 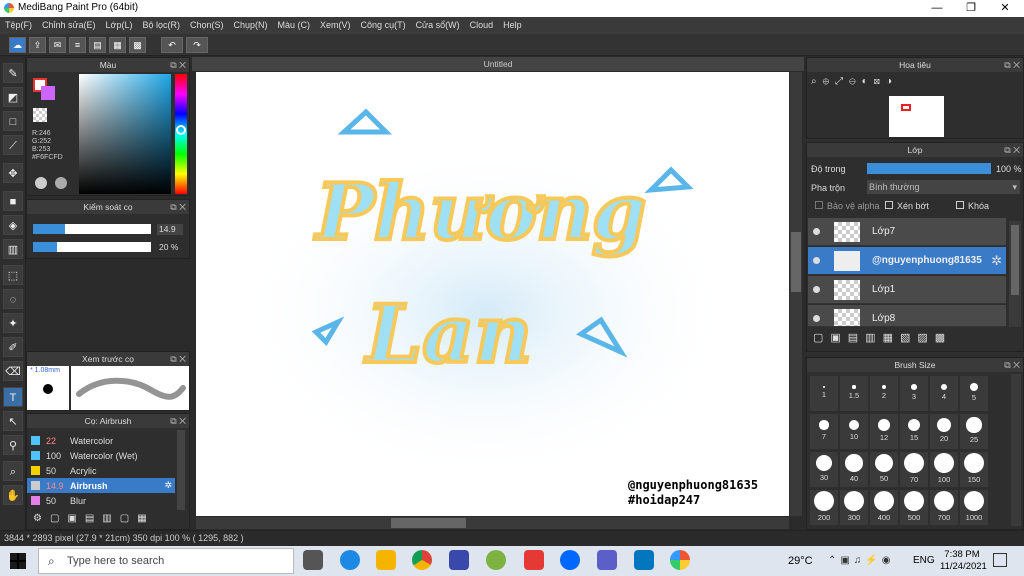 What do you see at coordinates (313, 560) in the screenshot?
I see `task-view-icon` at bounding box center [313, 560].